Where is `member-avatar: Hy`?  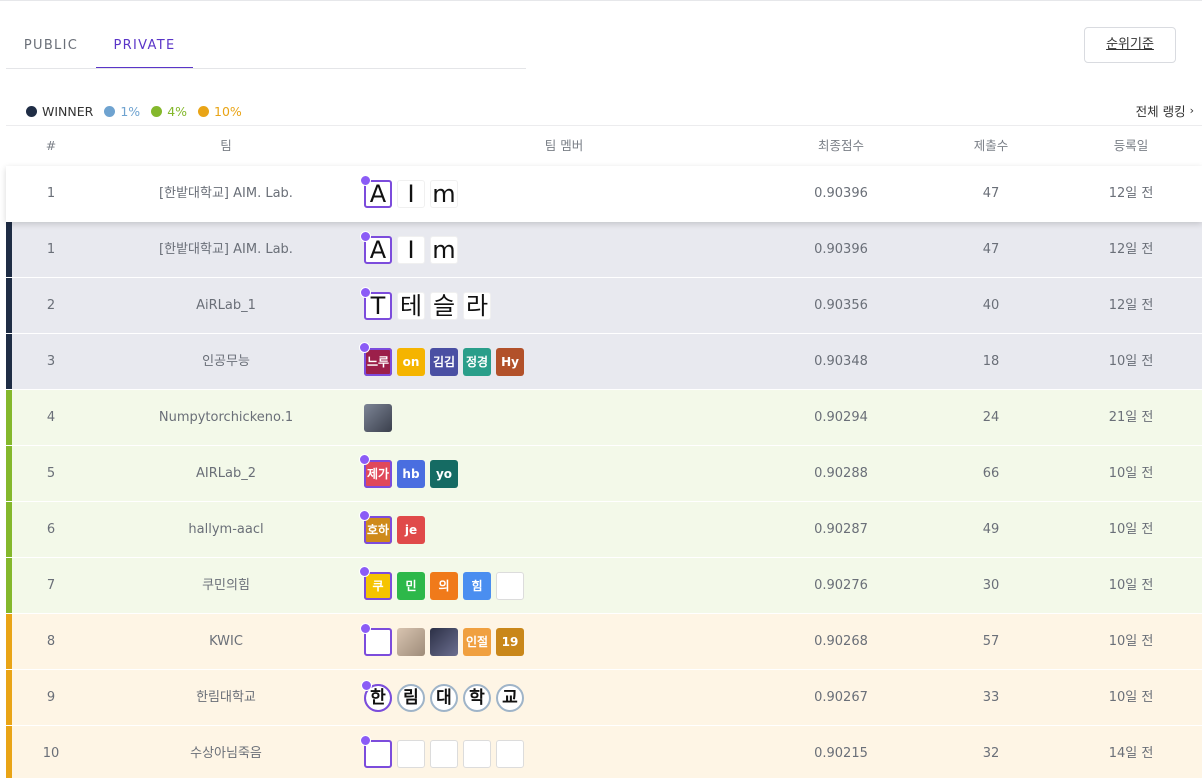
member-avatar: Hy is located at coordinates (510, 362).